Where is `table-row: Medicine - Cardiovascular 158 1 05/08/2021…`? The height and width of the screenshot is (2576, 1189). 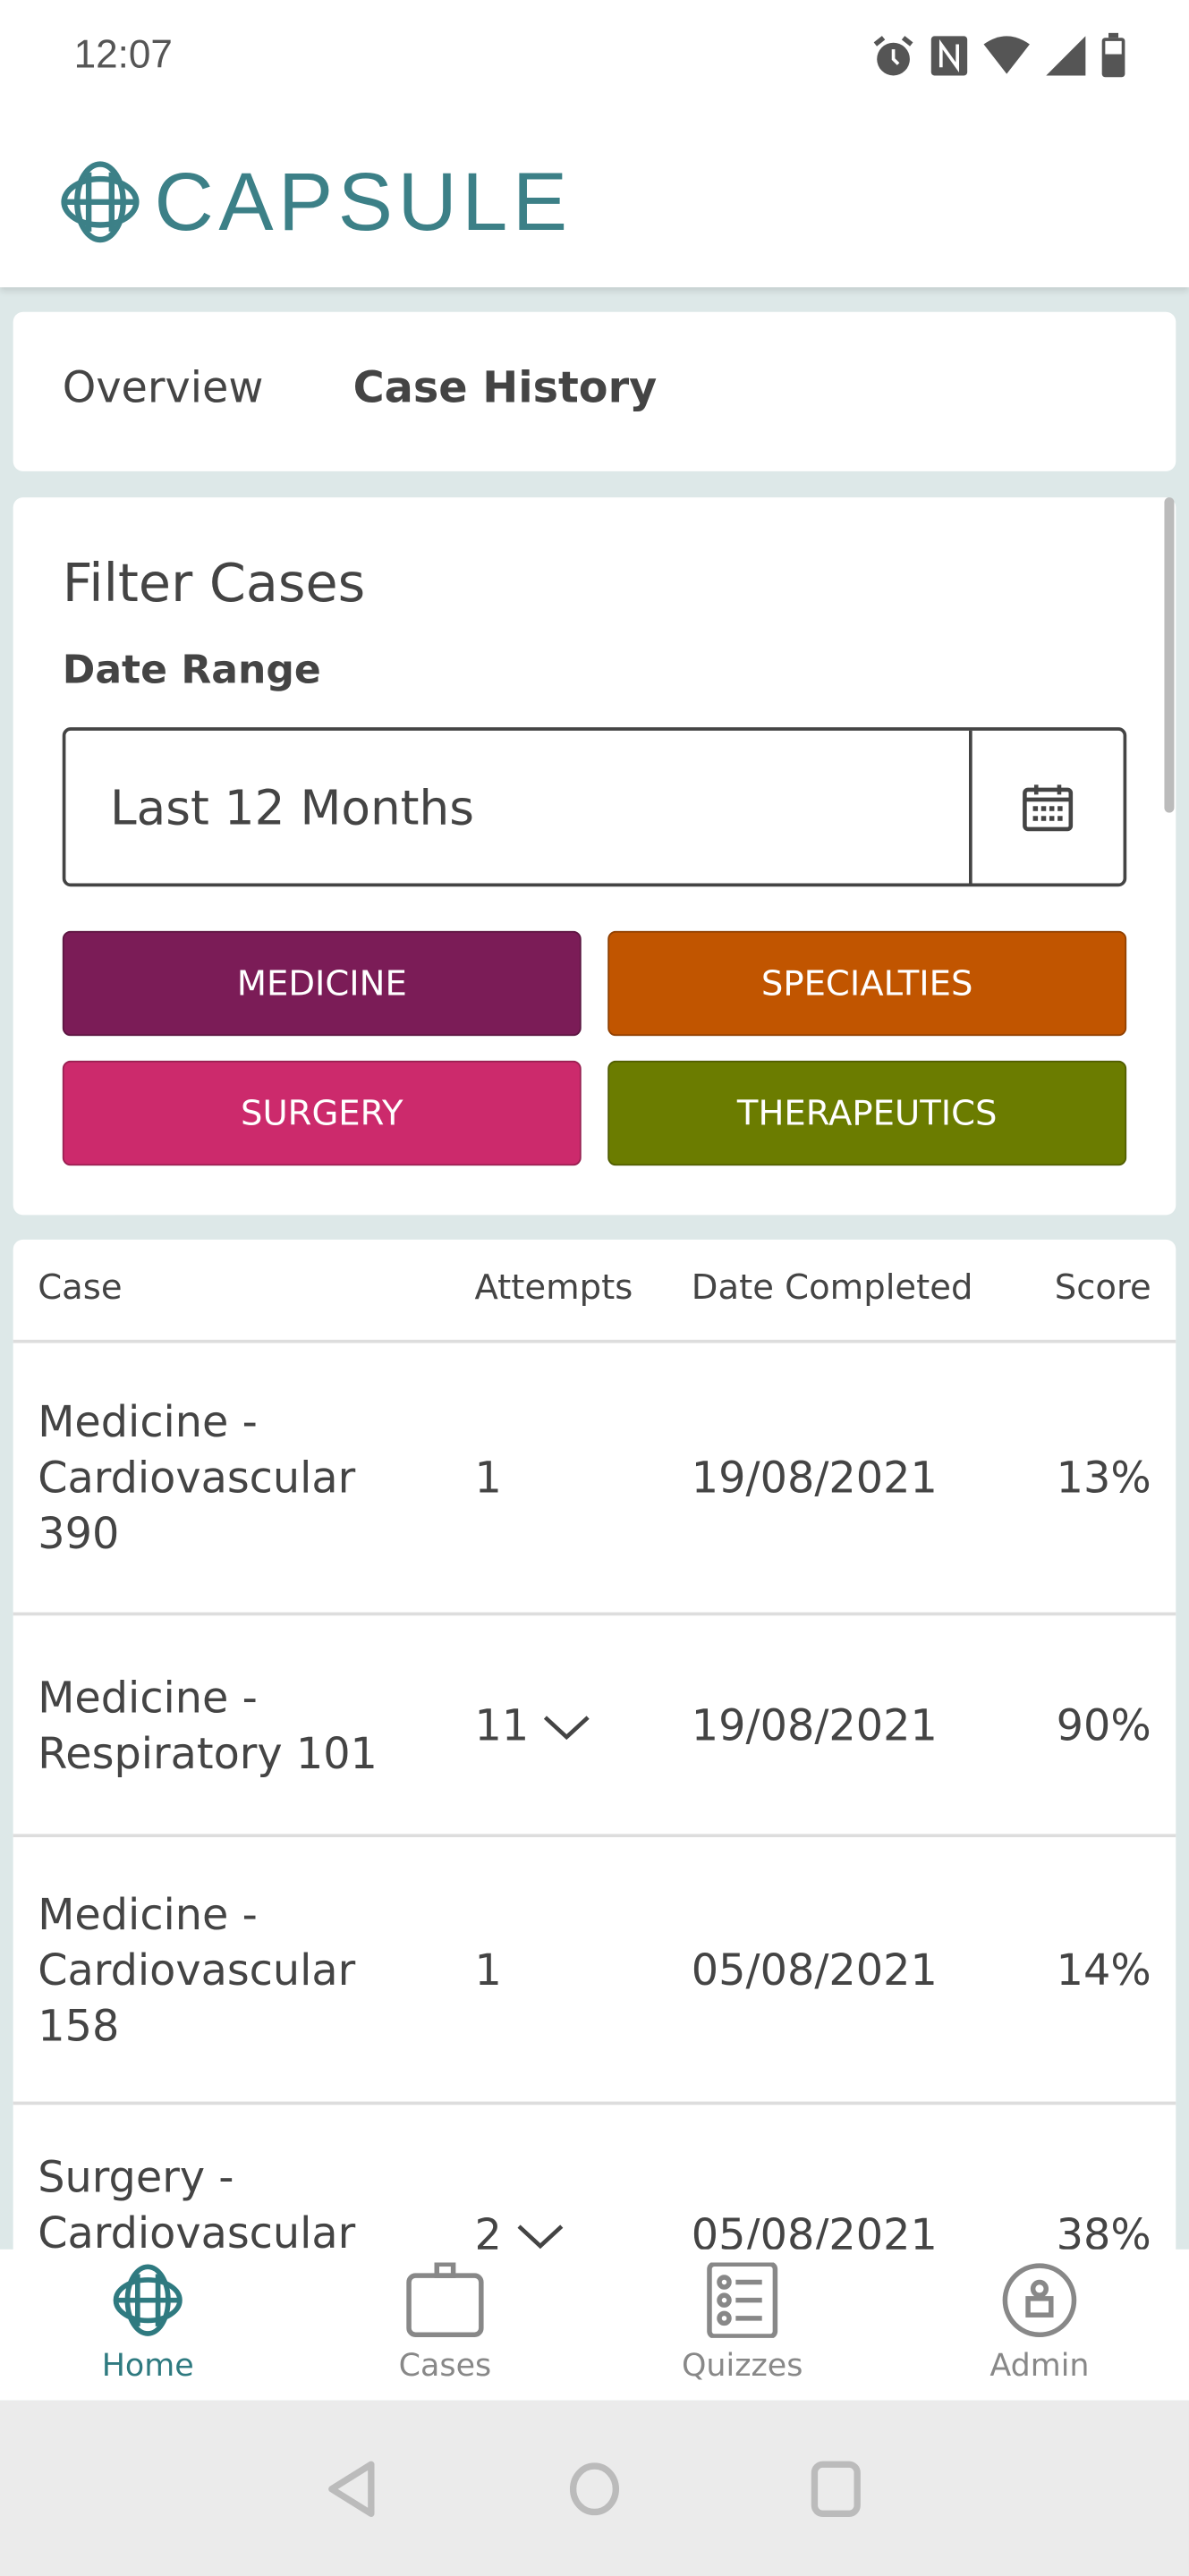
table-row: Medicine - Cardiovascular 158 1 05/08/2021… is located at coordinates (594, 1967).